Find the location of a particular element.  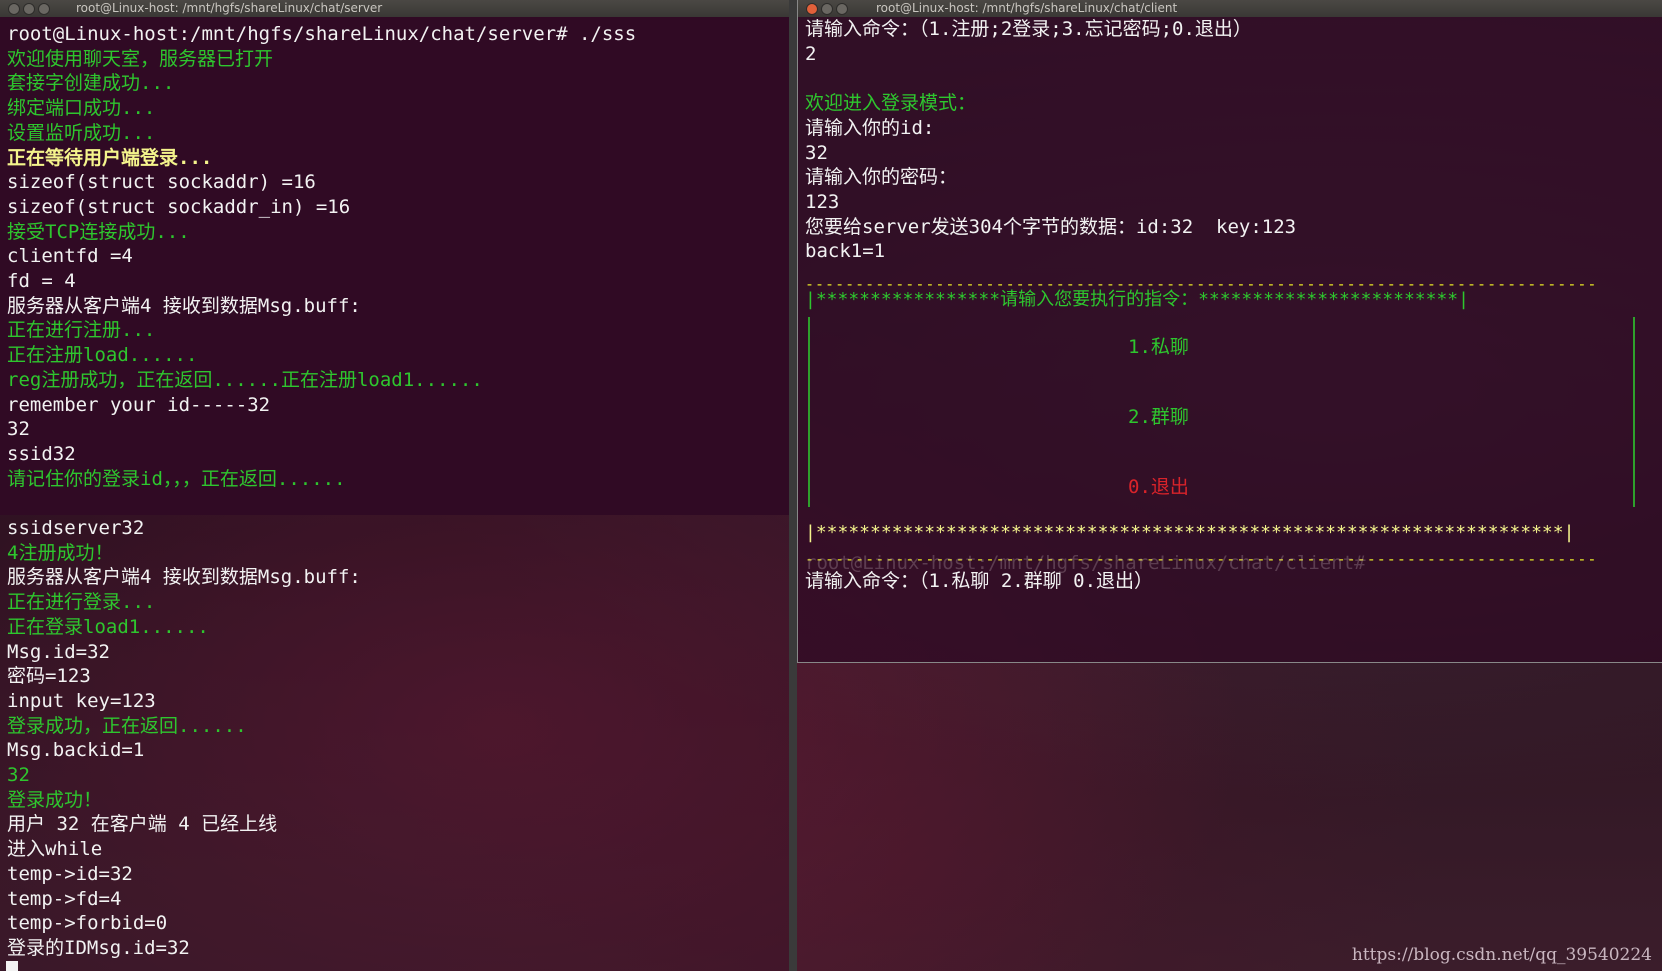

menu-item-private-chat: 1.私聊 is located at coordinates (1158, 347).